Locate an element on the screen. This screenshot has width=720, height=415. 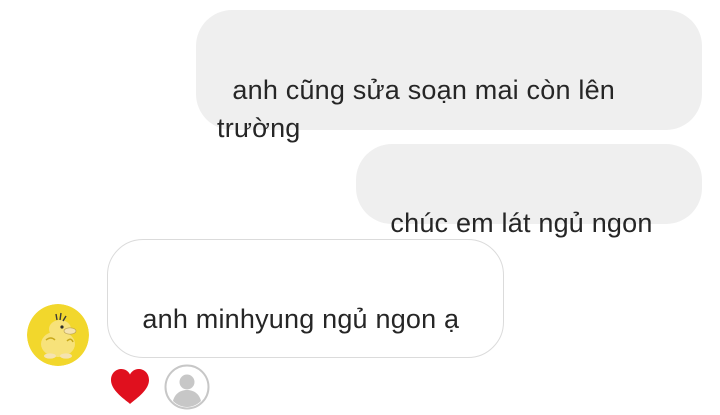
seen-indicator is located at coordinates (187, 387).